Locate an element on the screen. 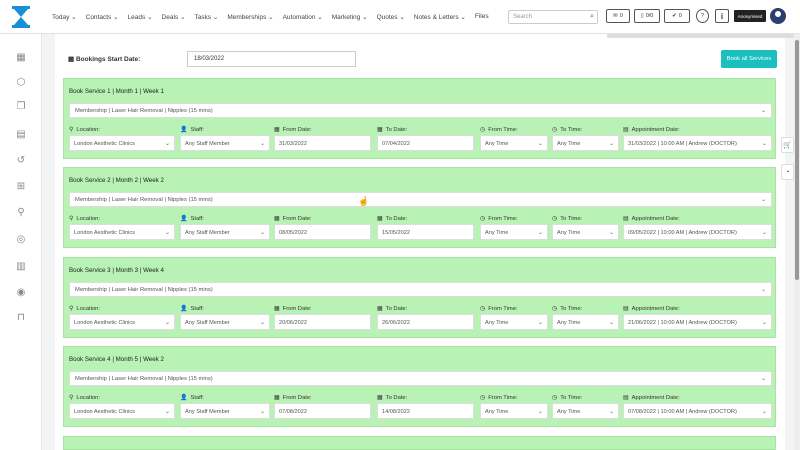 The width and height of the screenshot is (800, 450). calls-button: ▯ 0/0 is located at coordinates (647, 16).